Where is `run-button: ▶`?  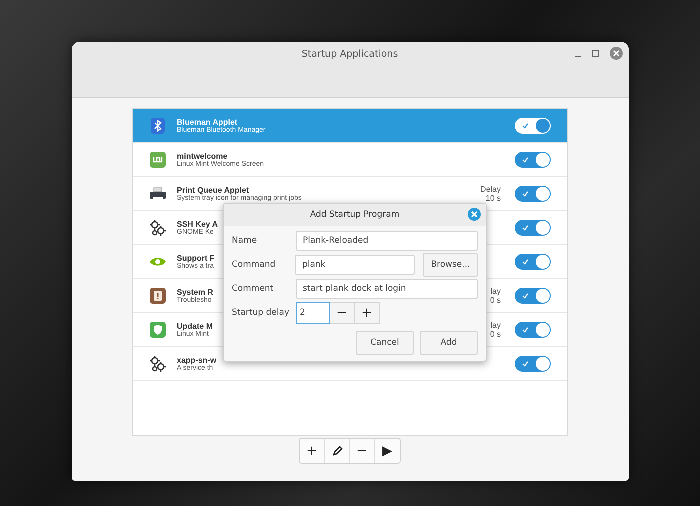 run-button: ▶ is located at coordinates (387, 451).